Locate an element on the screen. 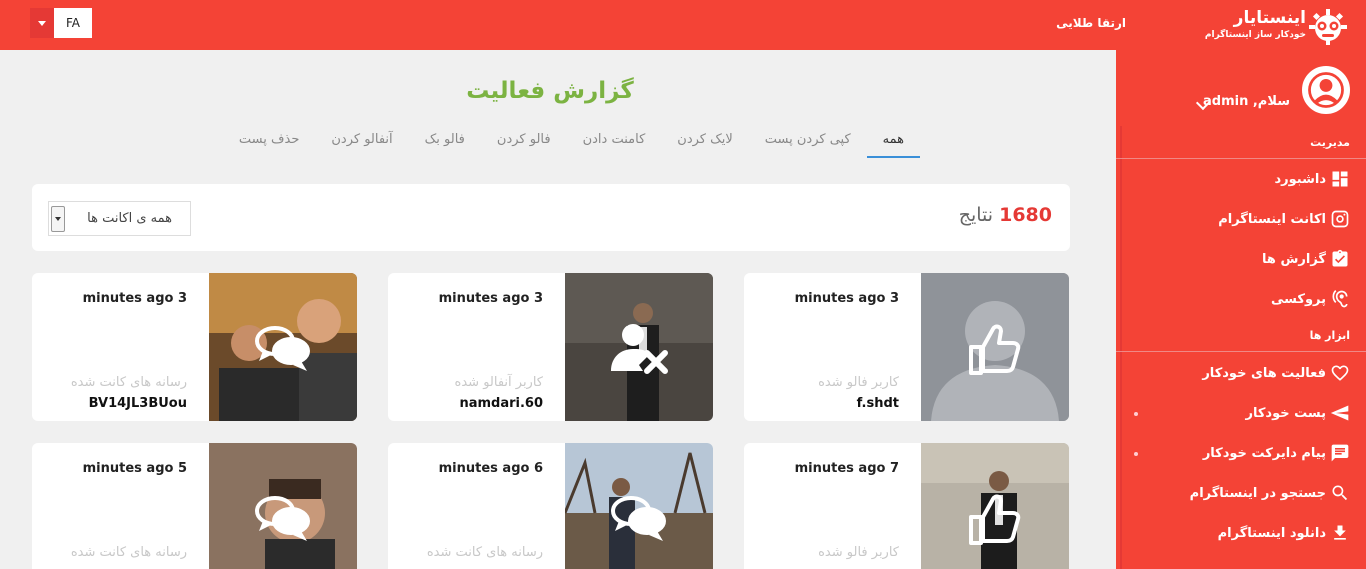  language-switcher: FA is located at coordinates (61, 23).